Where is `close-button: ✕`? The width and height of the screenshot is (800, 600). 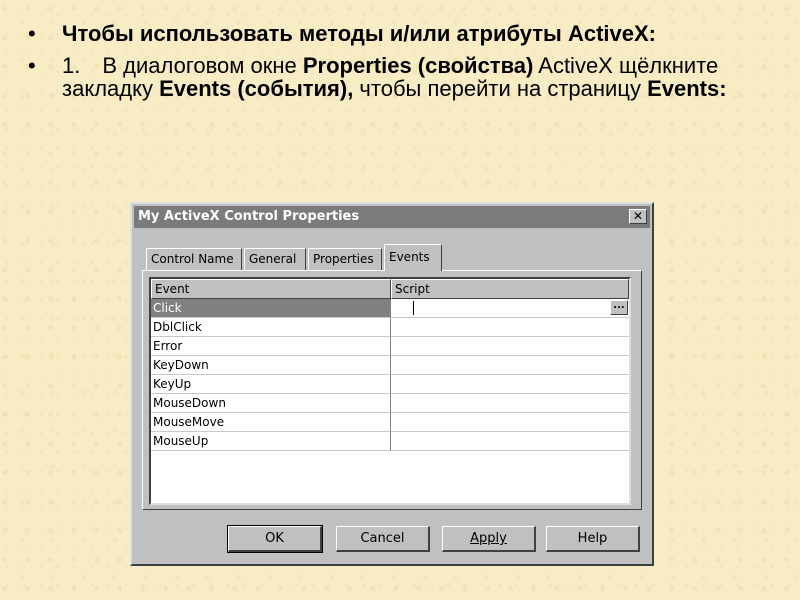
close-button: ✕ is located at coordinates (638, 216).